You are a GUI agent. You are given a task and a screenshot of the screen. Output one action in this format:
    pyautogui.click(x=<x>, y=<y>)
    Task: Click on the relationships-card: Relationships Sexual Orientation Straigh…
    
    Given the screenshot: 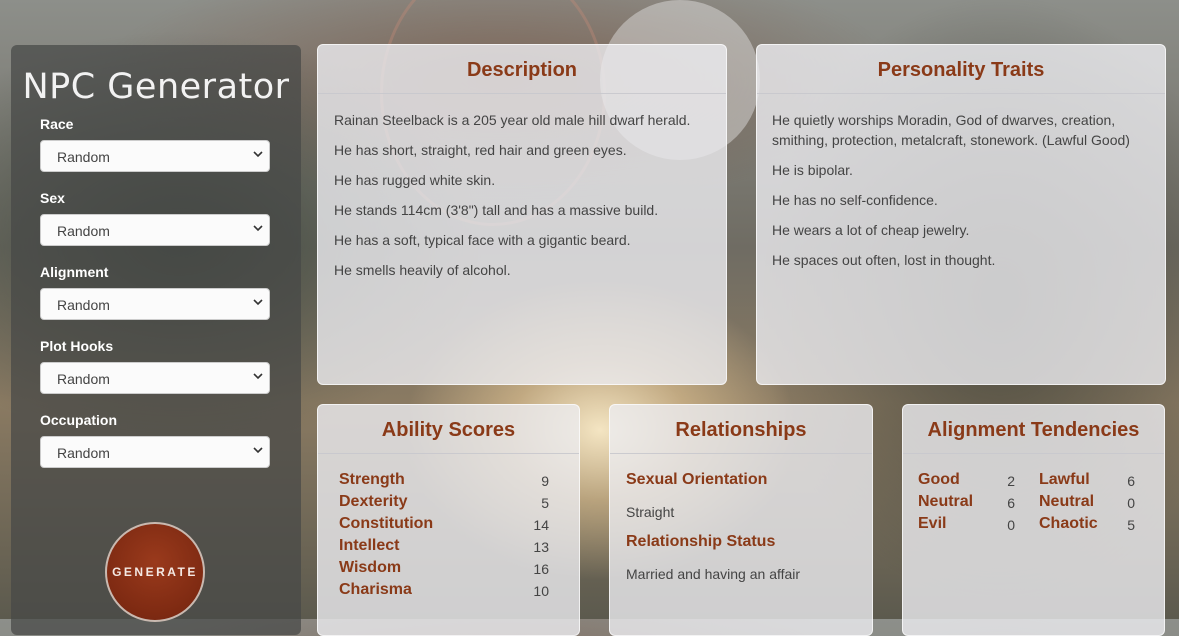 What is the action you would take?
    pyautogui.click(x=741, y=520)
    